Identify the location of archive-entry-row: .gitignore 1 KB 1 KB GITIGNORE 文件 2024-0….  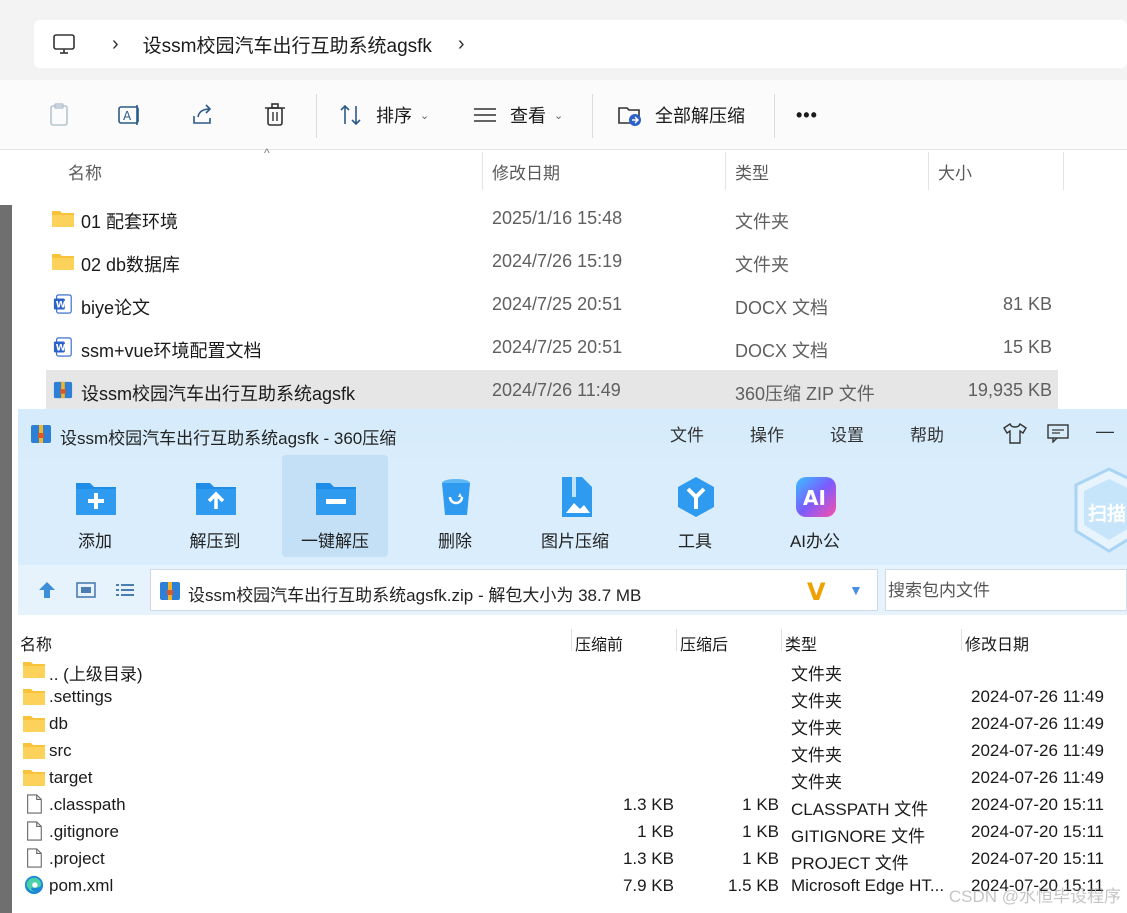
(572, 832).